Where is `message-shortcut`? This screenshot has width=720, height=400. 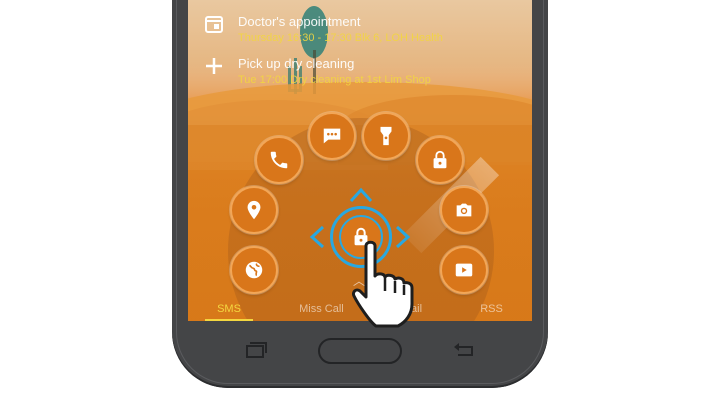 message-shortcut is located at coordinates (332, 136).